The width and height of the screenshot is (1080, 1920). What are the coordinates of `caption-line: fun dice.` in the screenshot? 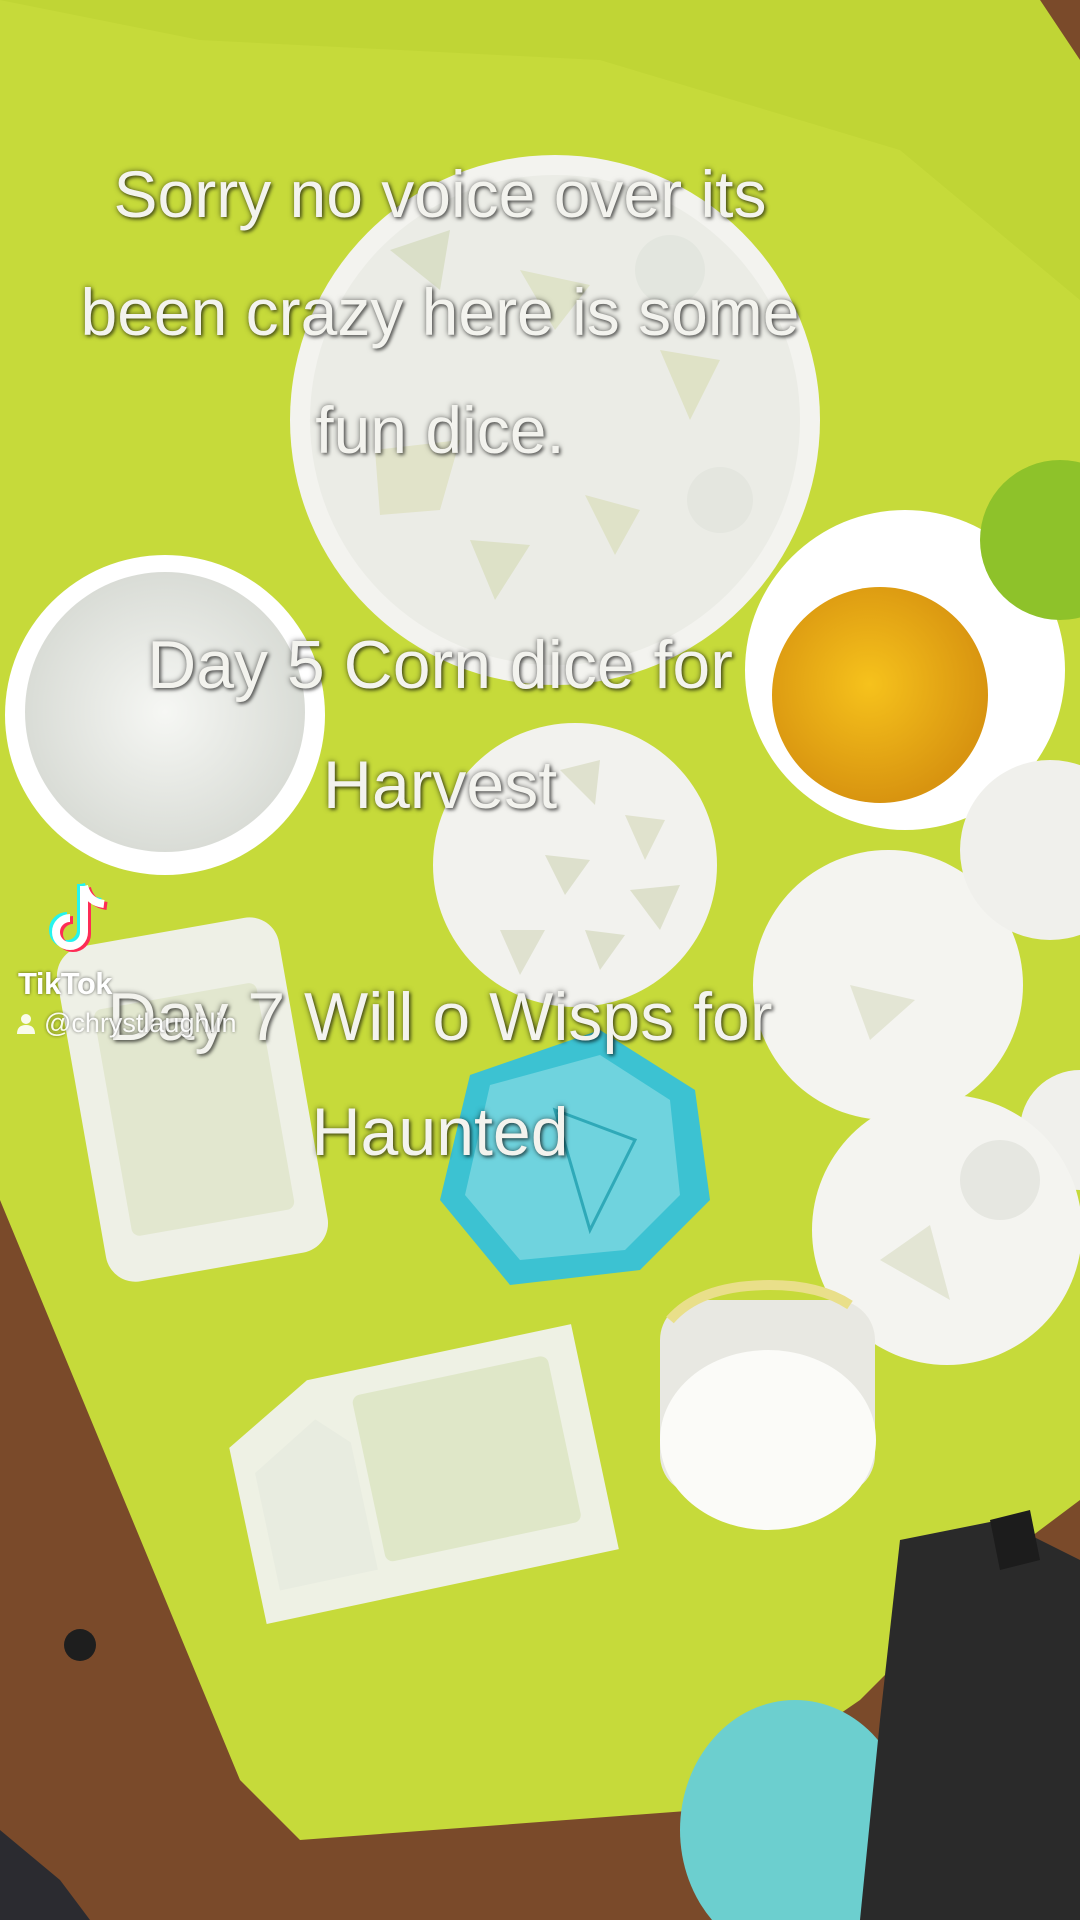 It's located at (440, 430).